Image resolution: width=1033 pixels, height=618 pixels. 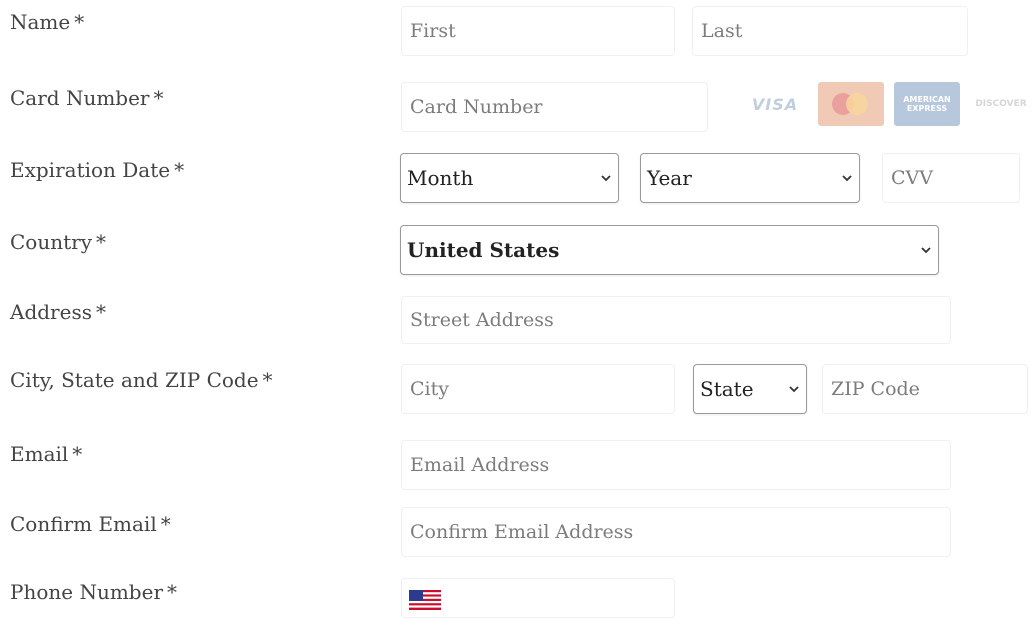 What do you see at coordinates (727, 389) in the screenshot?
I see `state-value: State` at bounding box center [727, 389].